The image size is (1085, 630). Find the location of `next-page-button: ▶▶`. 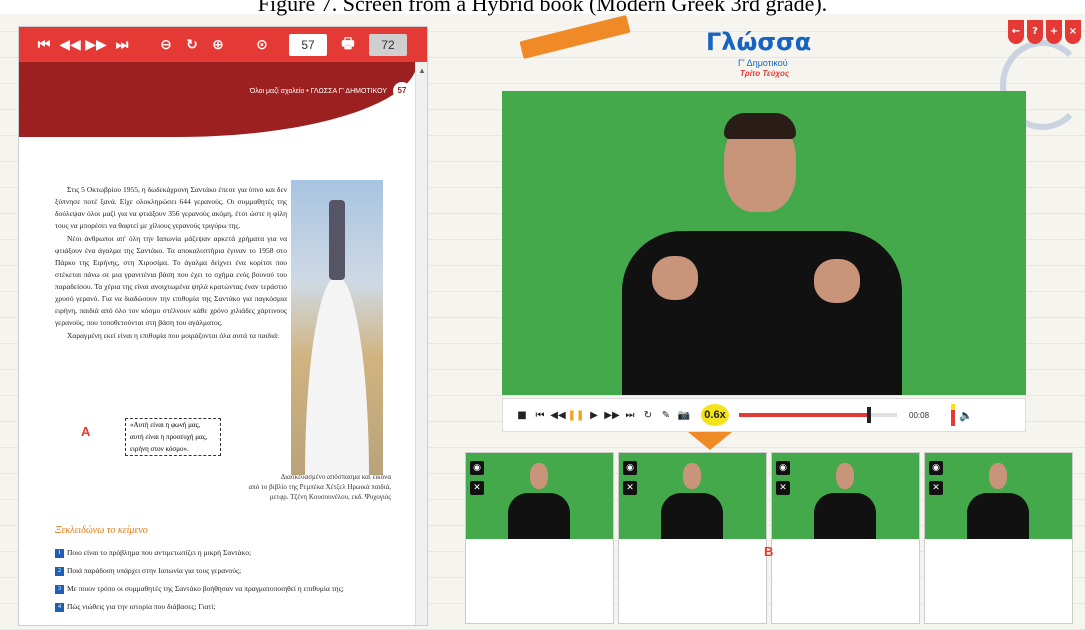

next-page-button: ▶▶ is located at coordinates (96, 45).